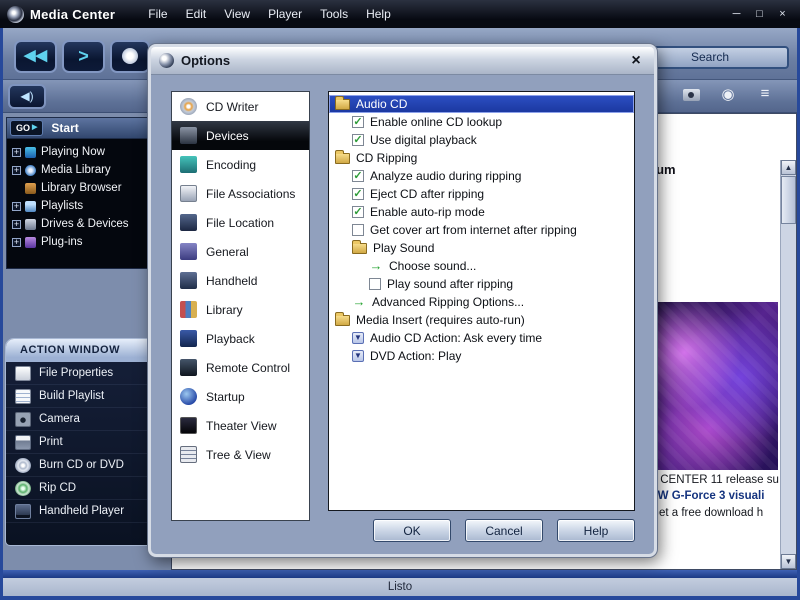  I want to click on green-arrow-icon: →, so click(359, 301).